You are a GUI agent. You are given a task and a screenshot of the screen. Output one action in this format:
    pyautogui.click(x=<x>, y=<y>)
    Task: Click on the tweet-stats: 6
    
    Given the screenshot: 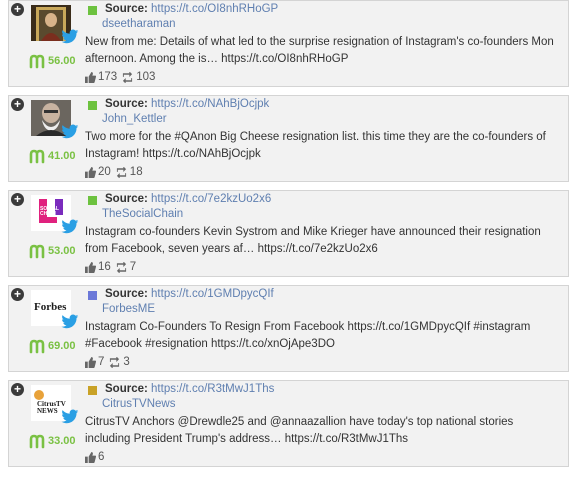 What is the action you would take?
    pyautogui.click(x=94, y=457)
    